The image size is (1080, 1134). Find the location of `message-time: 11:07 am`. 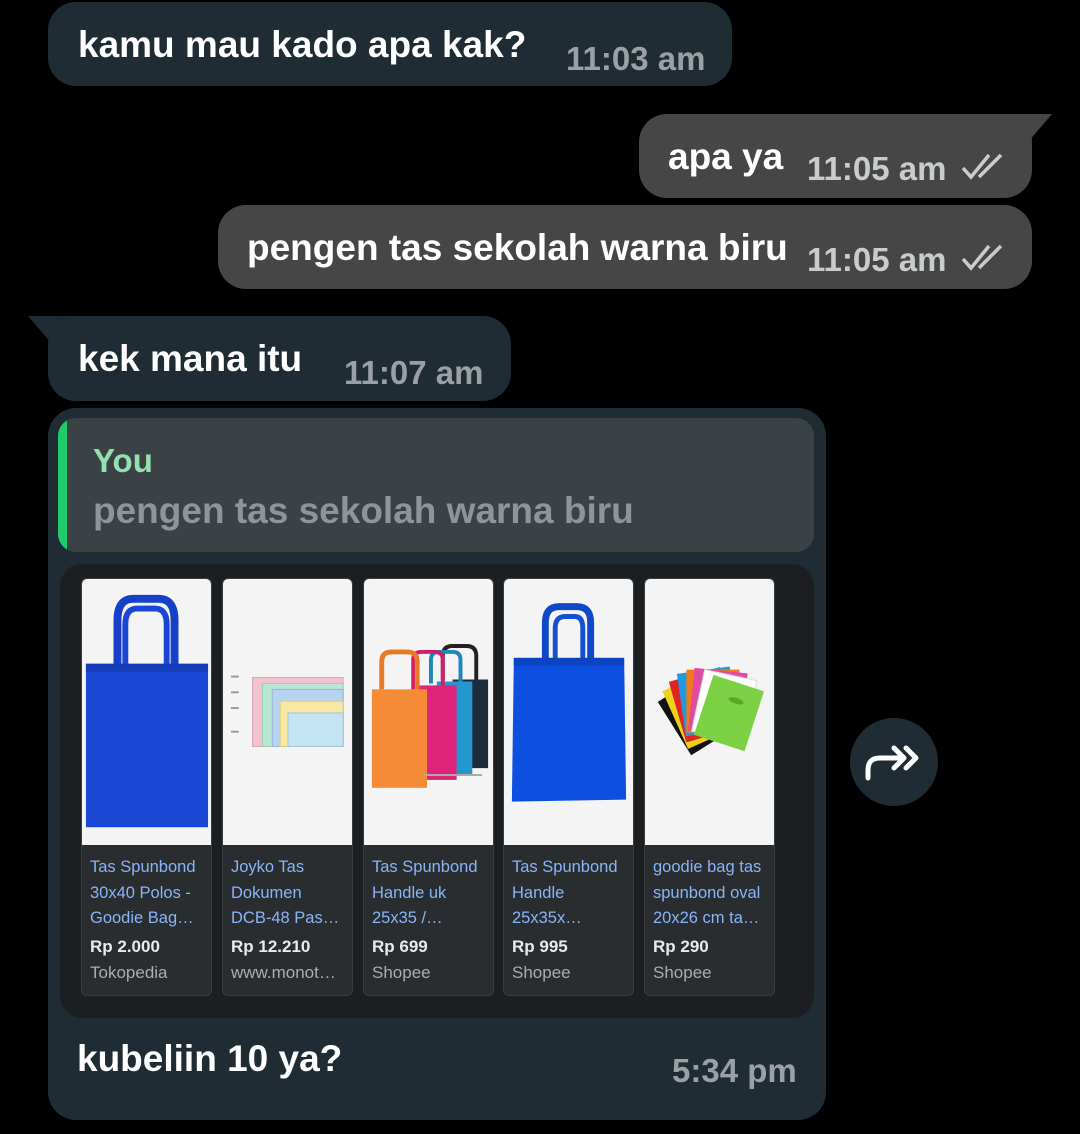

message-time: 11:07 am is located at coordinates (414, 372).